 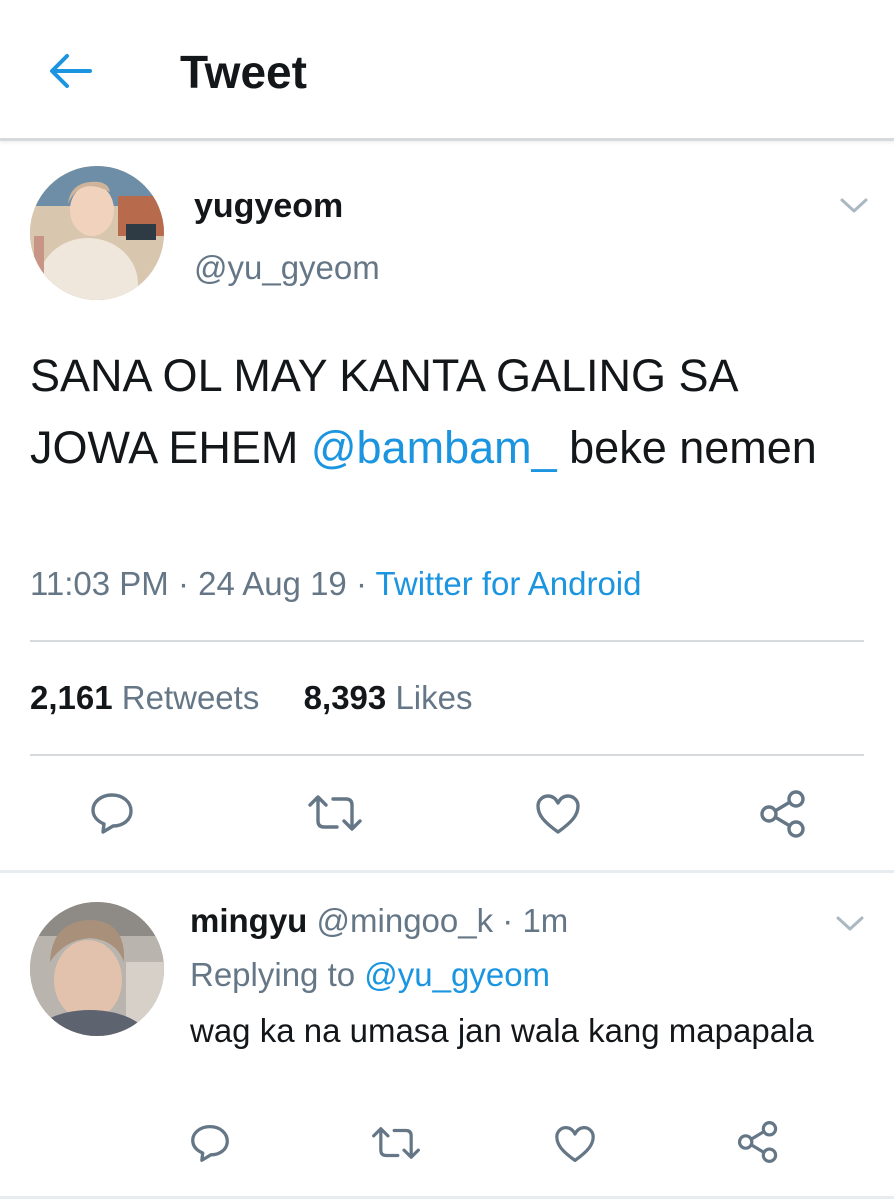 I want to click on retweet-label: Retweets, so click(x=190, y=697).